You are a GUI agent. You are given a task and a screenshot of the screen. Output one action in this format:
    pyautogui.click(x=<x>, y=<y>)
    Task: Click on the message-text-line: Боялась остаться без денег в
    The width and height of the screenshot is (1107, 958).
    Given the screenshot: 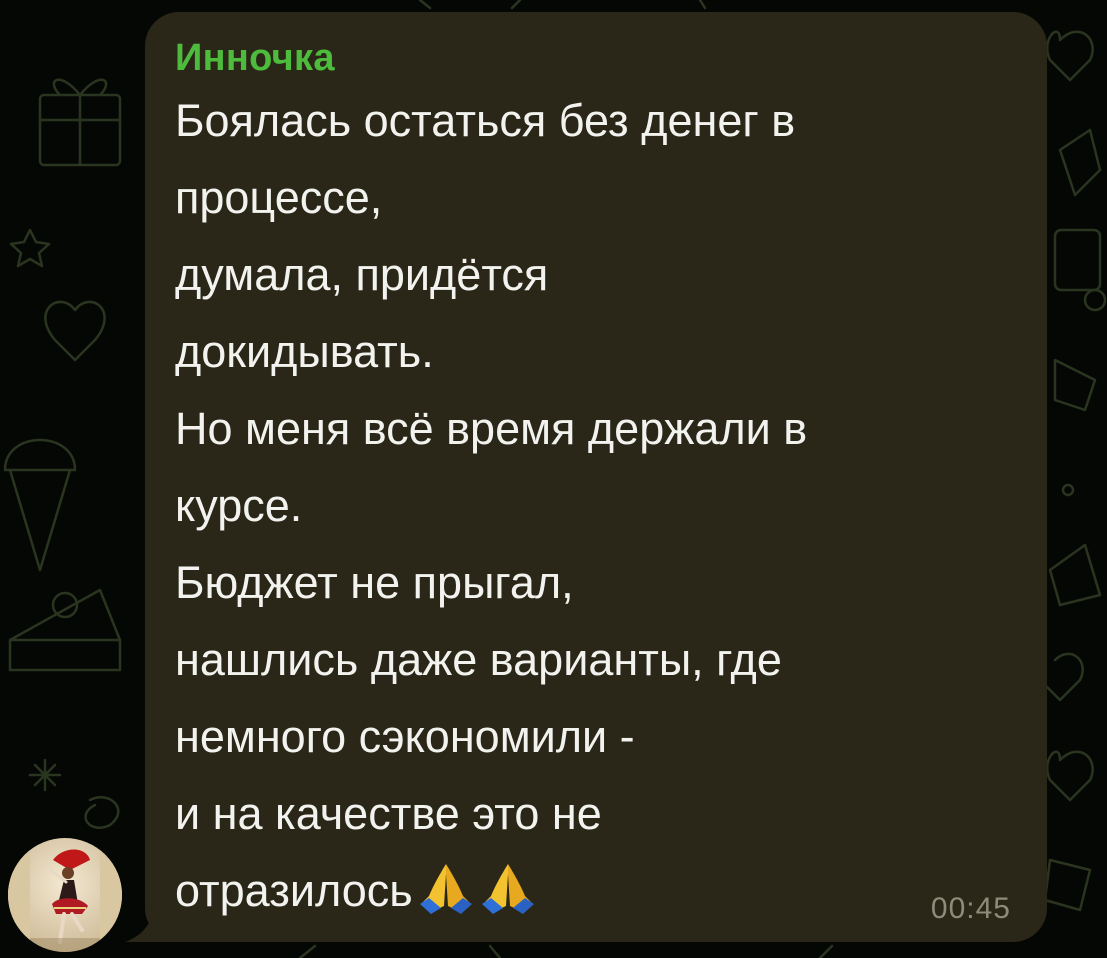 What is the action you would take?
    pyautogui.click(x=485, y=120)
    